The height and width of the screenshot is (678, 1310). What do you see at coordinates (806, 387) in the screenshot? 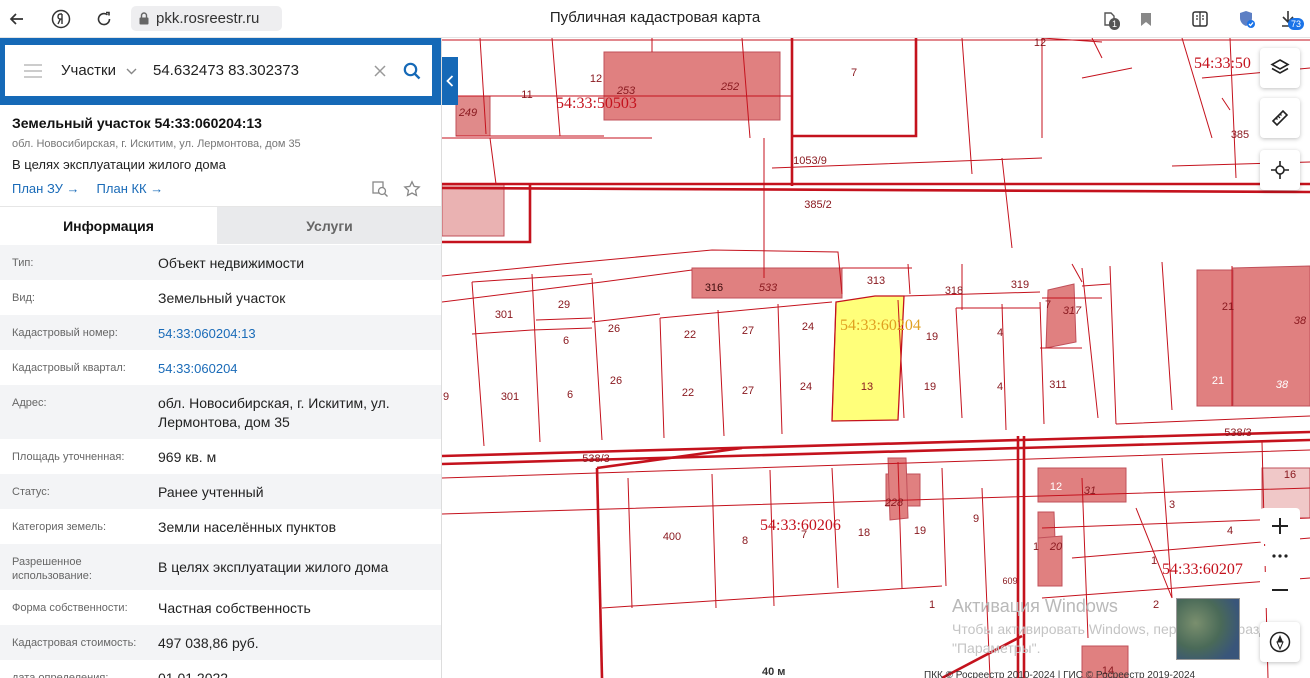
I see `parcel-label: 24` at bounding box center [806, 387].